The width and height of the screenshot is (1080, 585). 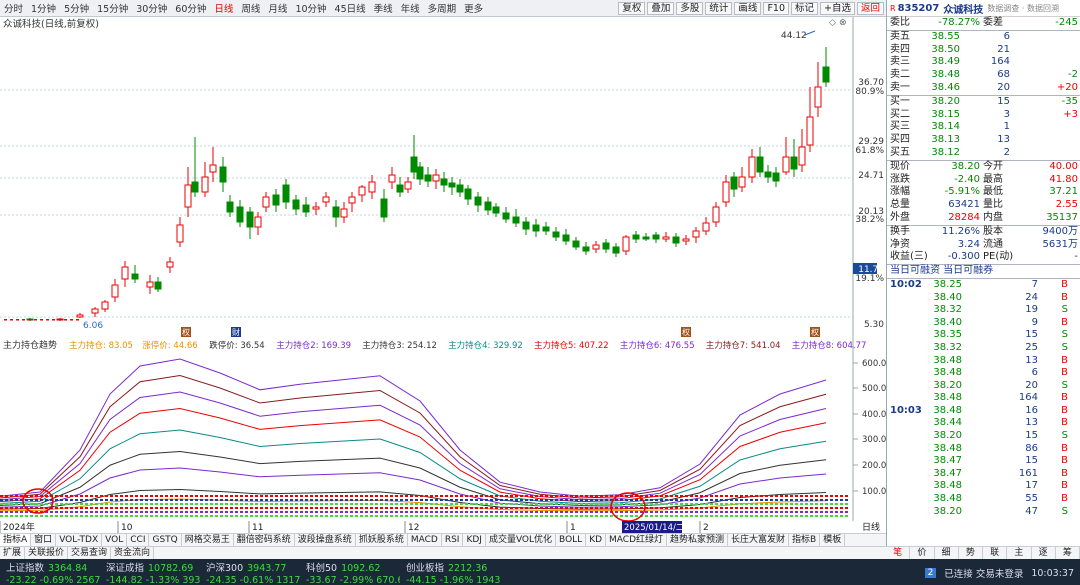 I want to click on toolbar-button-1: 叠加, so click(x=661, y=8).